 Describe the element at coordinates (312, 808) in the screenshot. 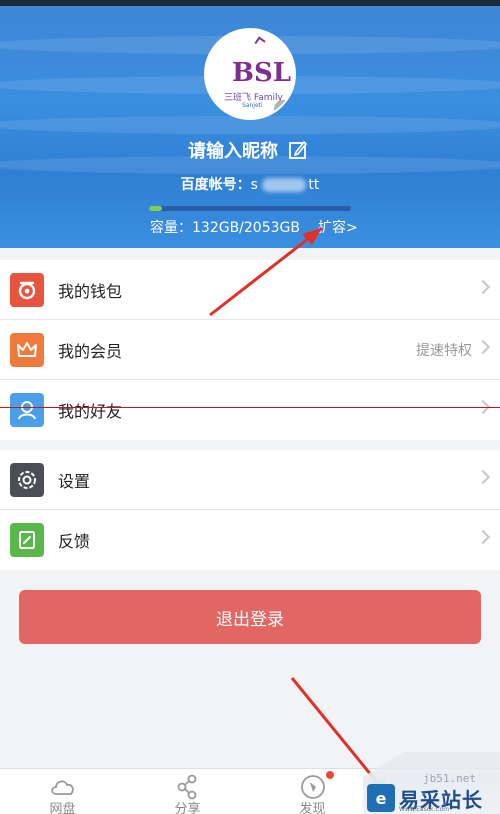

I see `tab-label: 发现` at that location.